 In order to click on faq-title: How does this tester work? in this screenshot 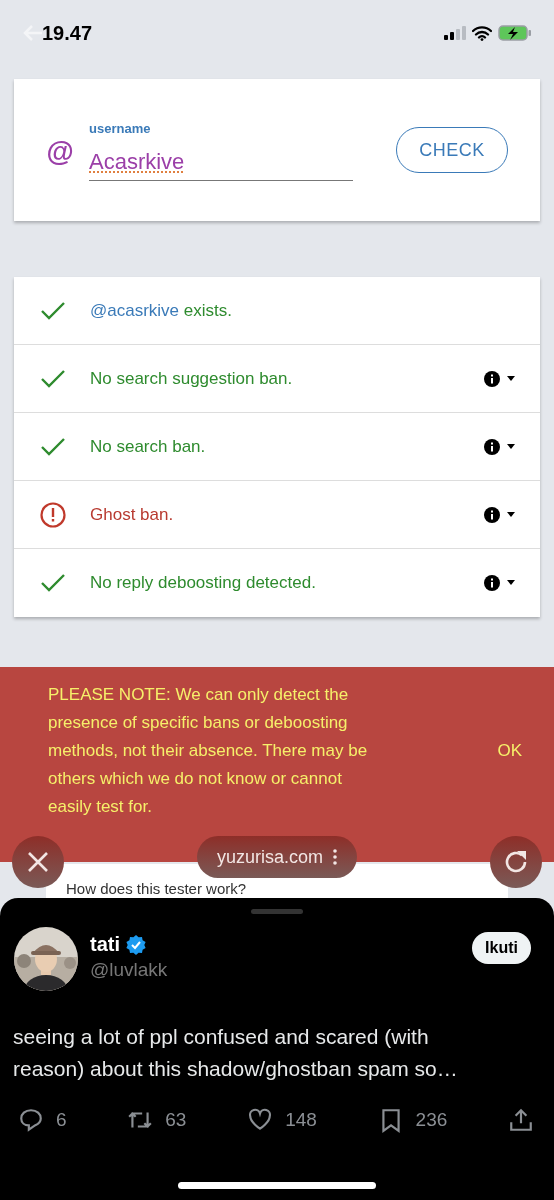, I will do `click(156, 888)`.